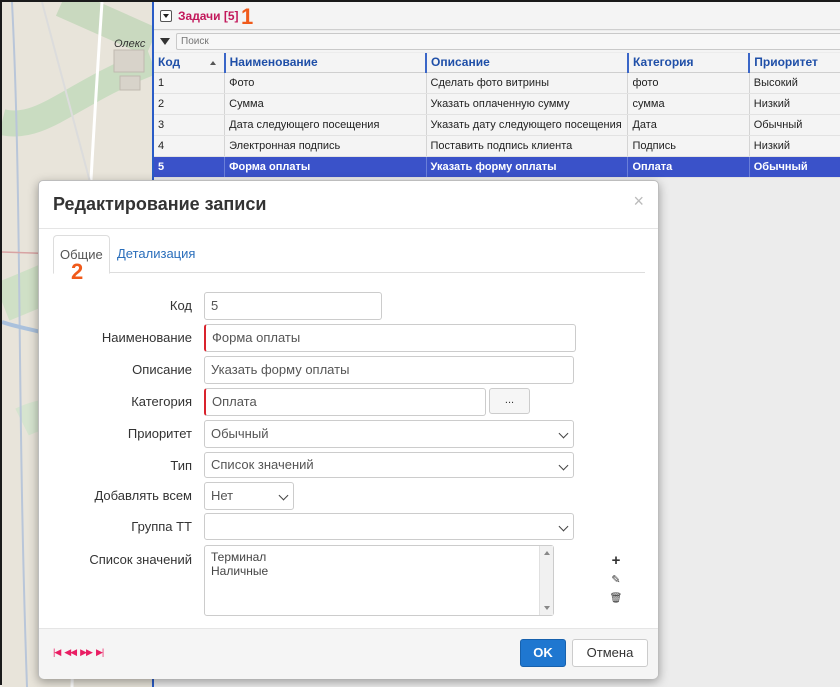 The image size is (840, 687). Describe the element at coordinates (213, 63) in the screenshot. I see `sort-asc-icon` at that location.